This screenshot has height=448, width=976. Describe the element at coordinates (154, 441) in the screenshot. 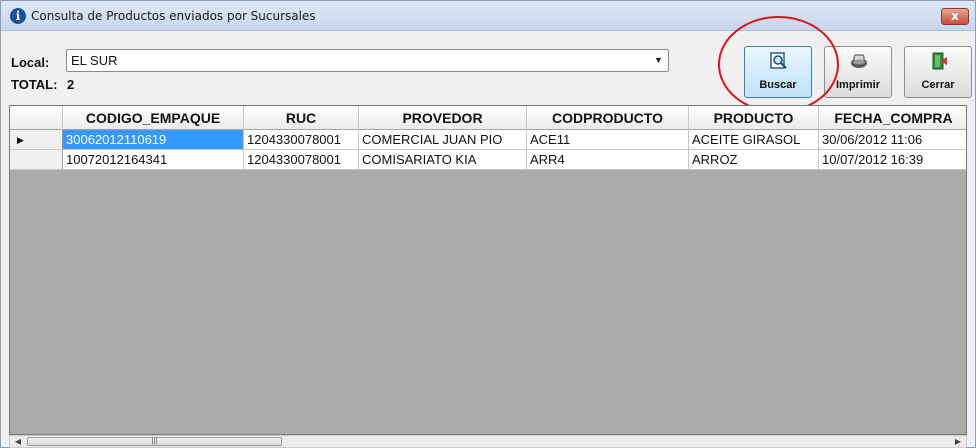

I see `scrollbar-thumb: |||` at that location.